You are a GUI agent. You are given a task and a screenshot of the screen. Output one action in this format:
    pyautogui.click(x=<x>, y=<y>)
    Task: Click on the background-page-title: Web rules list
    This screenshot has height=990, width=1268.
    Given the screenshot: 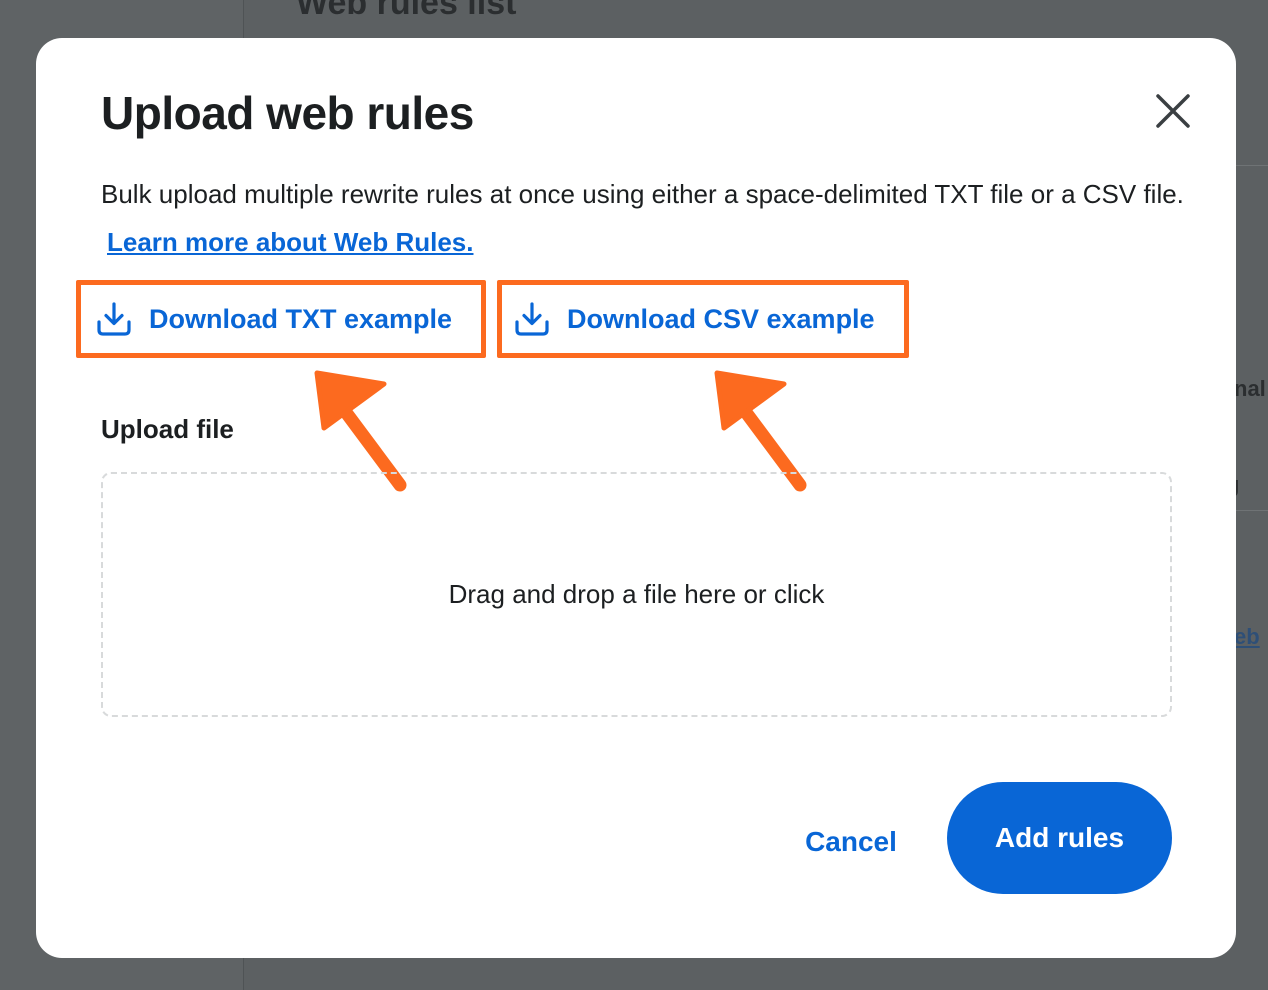 What is the action you would take?
    pyautogui.click(x=406, y=11)
    